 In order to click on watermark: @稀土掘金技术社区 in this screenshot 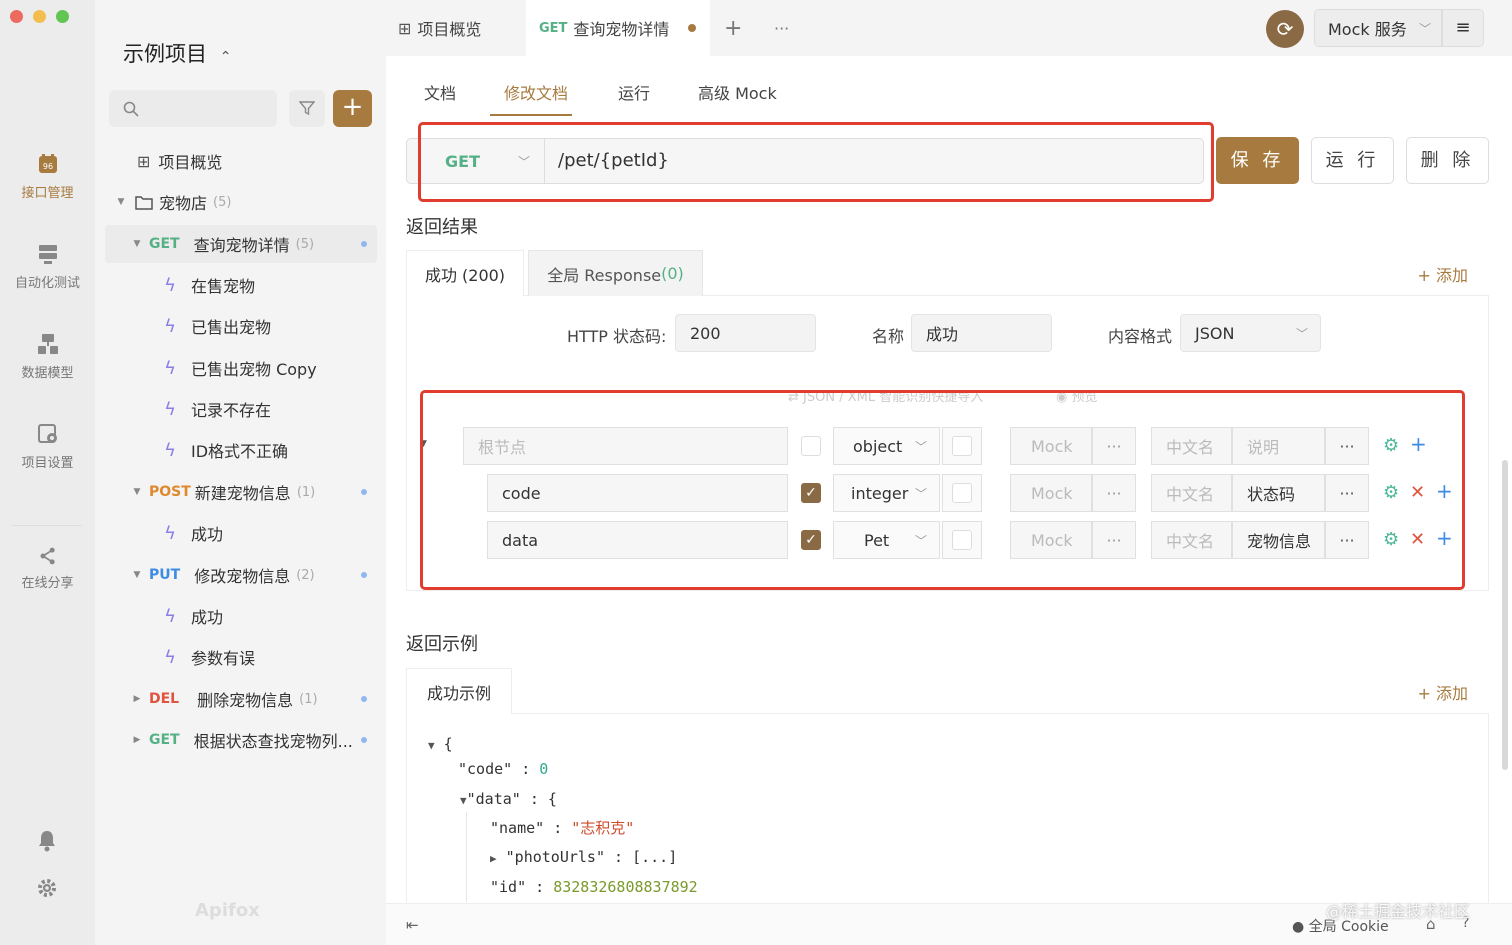, I will do `click(1398, 911)`.